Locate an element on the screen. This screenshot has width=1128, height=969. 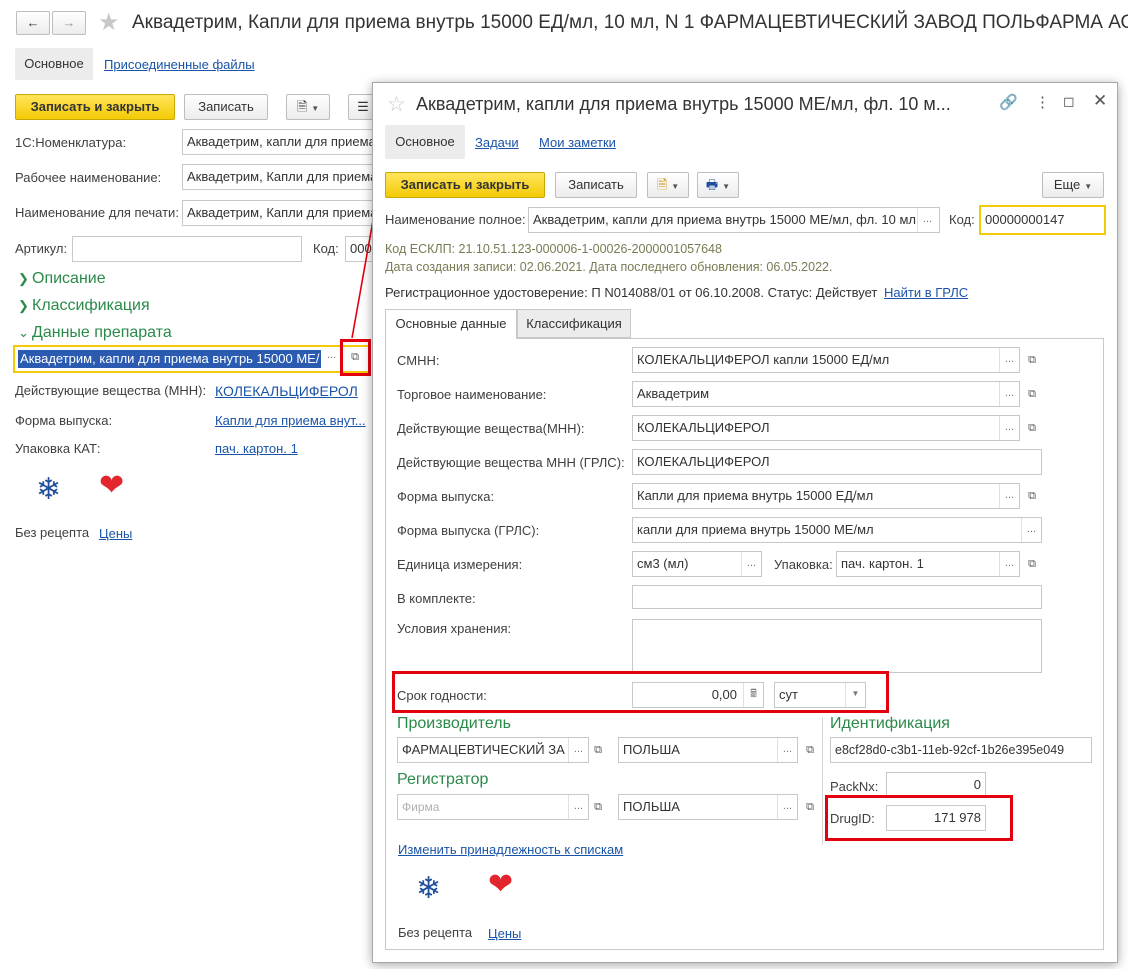
inner-tab-main: Основные данные is located at coordinates (451, 324).